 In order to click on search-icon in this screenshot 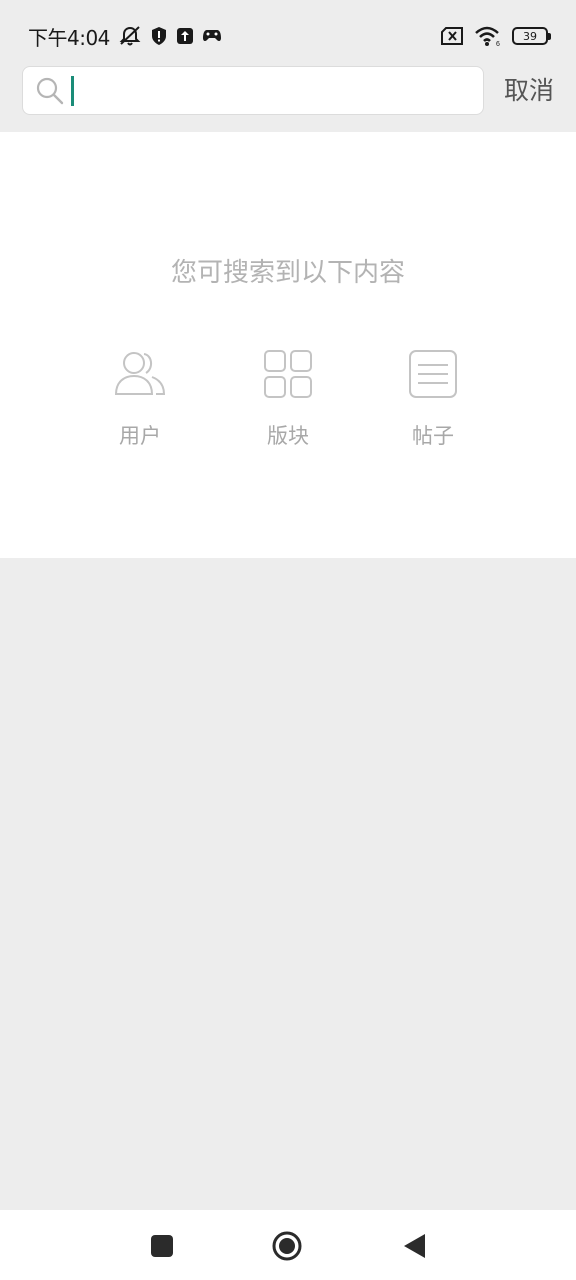, I will do `click(50, 91)`.